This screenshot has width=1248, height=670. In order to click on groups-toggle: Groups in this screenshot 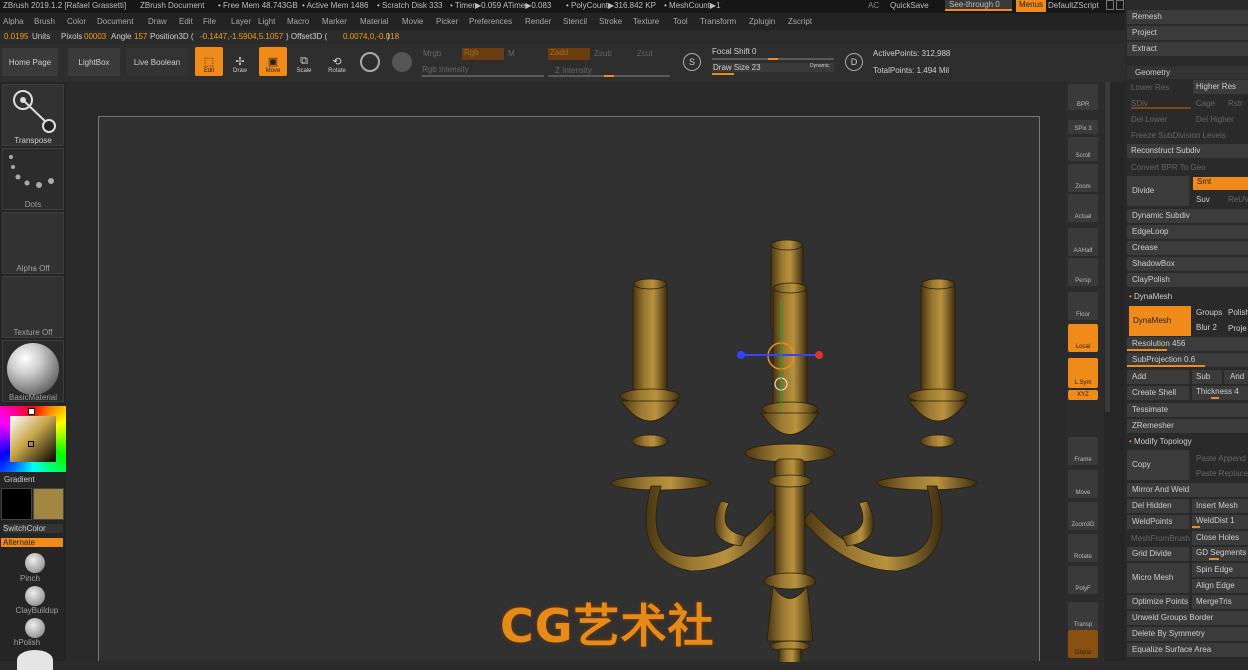, I will do `click(1209, 312)`.